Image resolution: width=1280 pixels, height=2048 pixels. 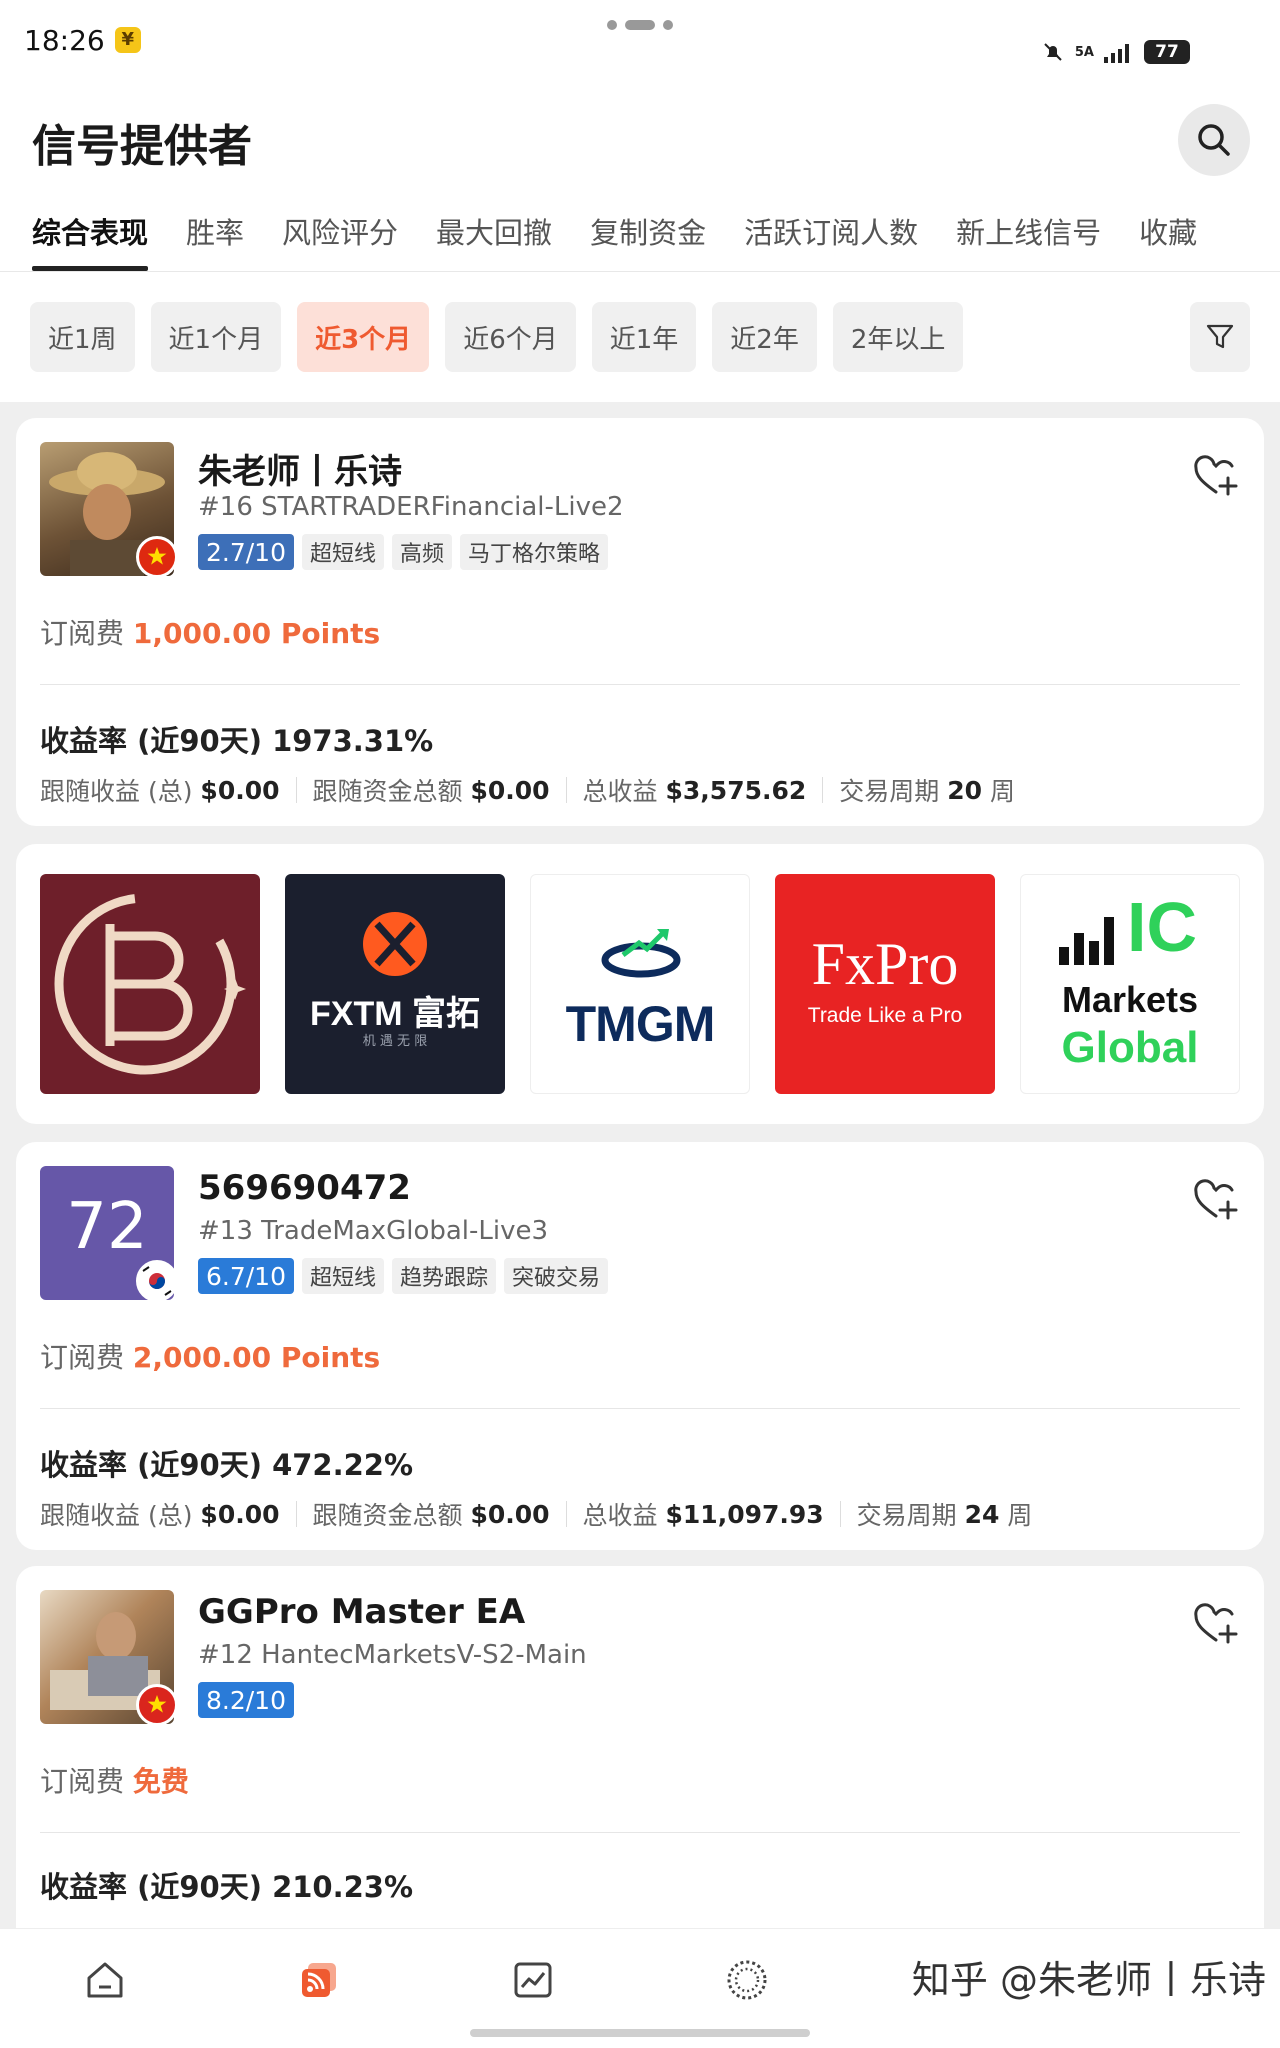 What do you see at coordinates (142, 146) in the screenshot?
I see `page-title: 信号提供者` at bounding box center [142, 146].